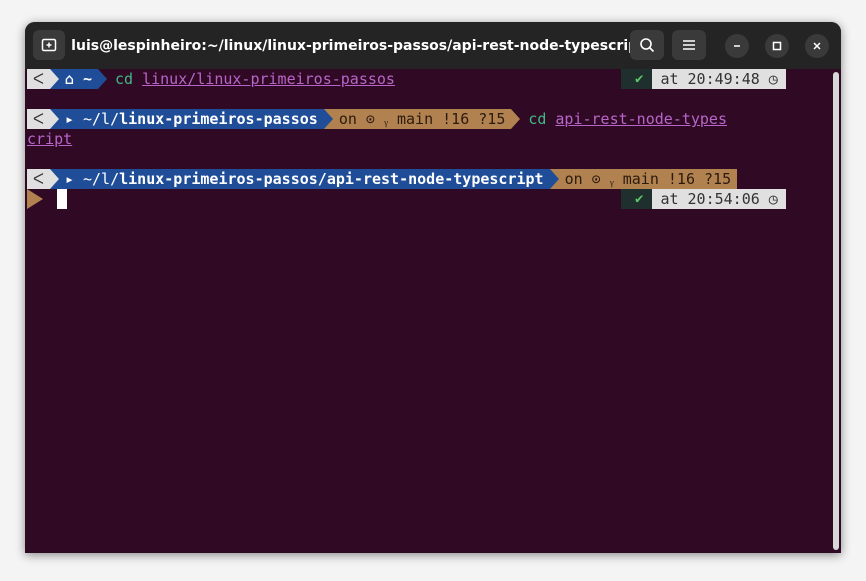 This screenshot has width=866, height=581. I want to click on search-button, so click(647, 45).